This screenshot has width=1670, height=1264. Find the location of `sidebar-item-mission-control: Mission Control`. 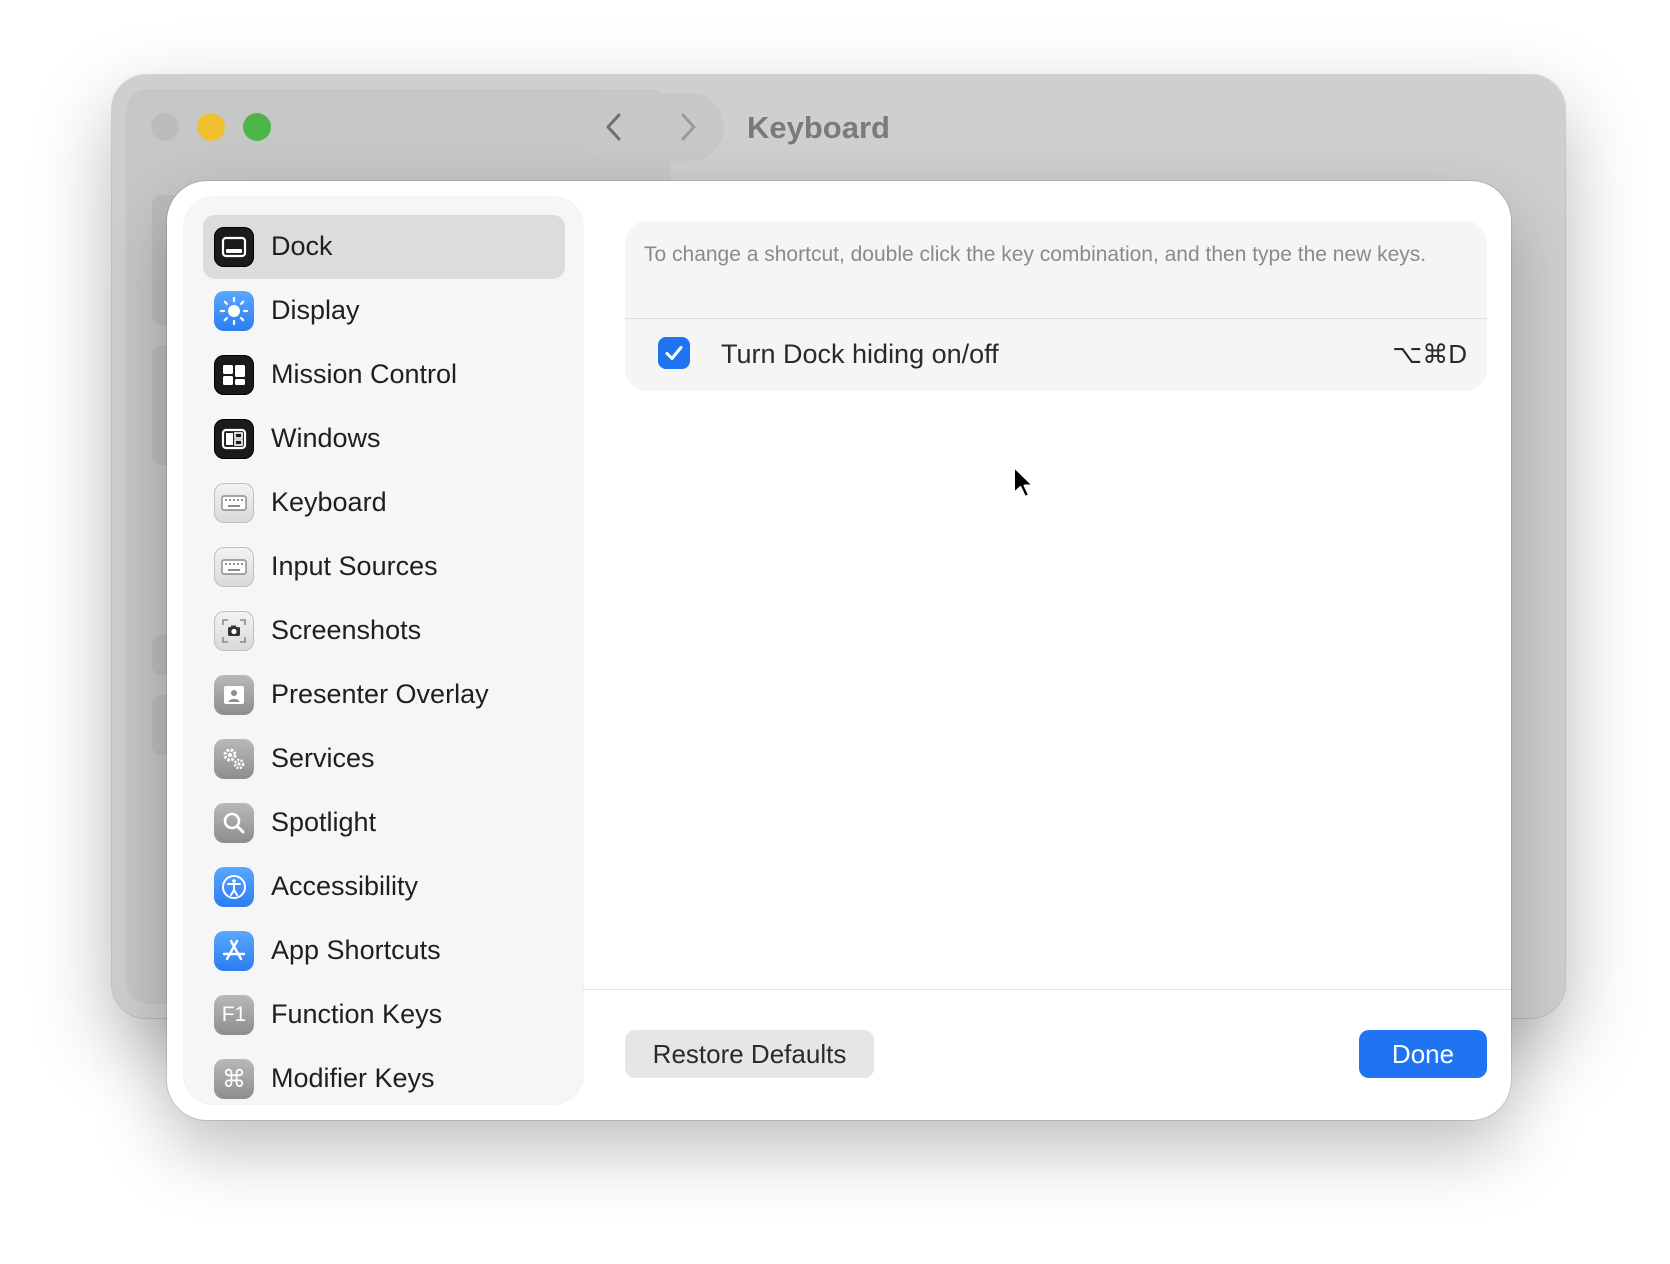

sidebar-item-mission-control: Mission Control is located at coordinates (384, 375).